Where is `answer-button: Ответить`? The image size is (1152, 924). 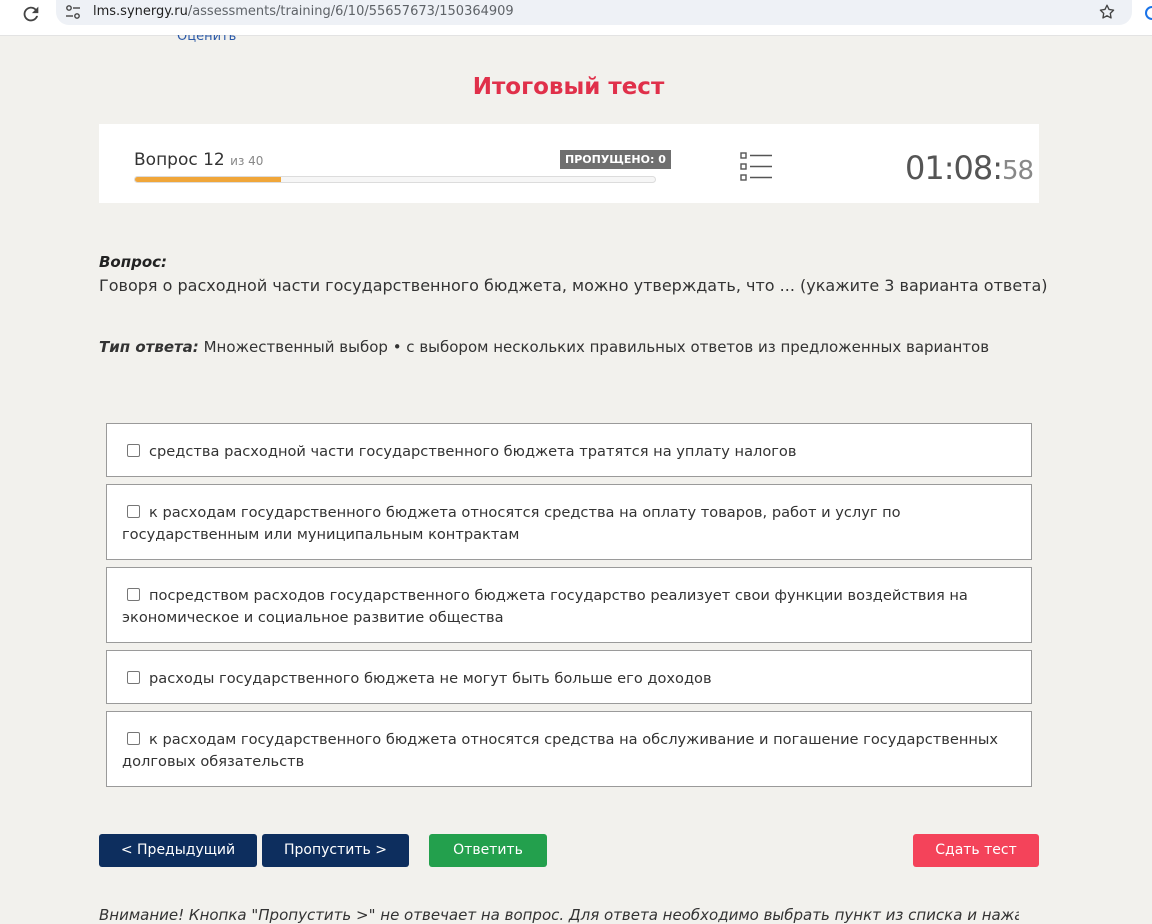 answer-button: Ответить is located at coordinates (488, 850).